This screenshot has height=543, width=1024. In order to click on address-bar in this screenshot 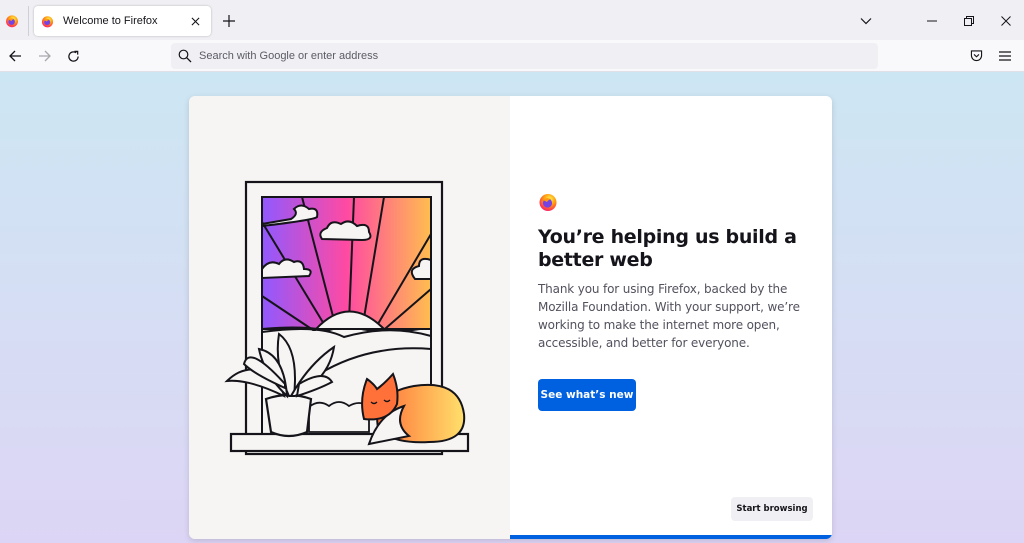, I will do `click(524, 56)`.